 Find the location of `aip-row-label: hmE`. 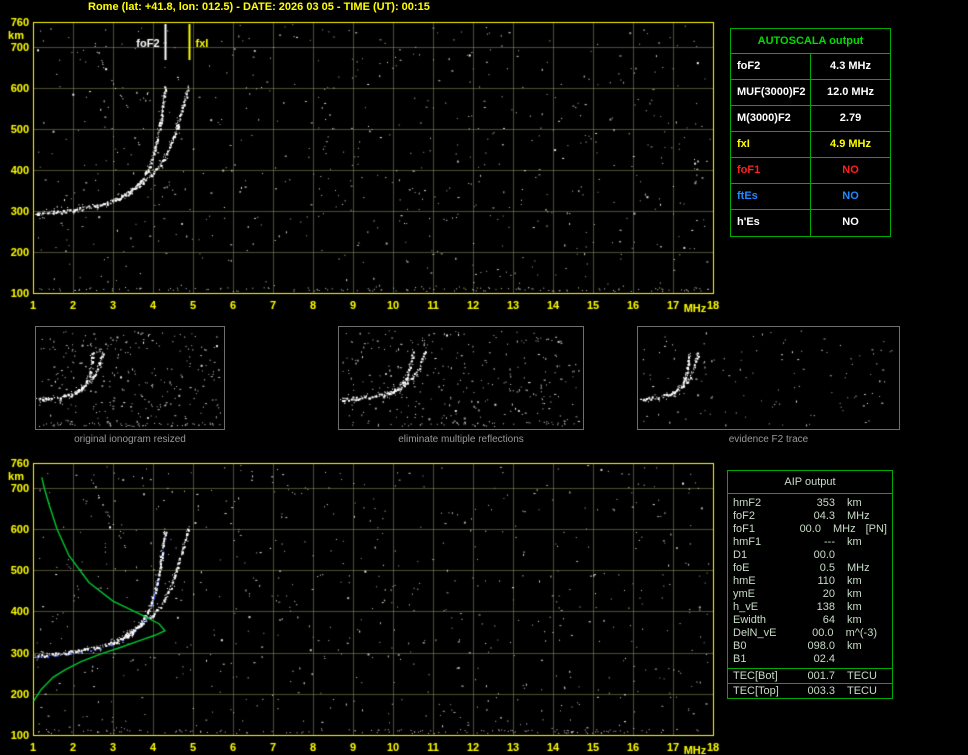

aip-row-label: hmE is located at coordinates (744, 581).